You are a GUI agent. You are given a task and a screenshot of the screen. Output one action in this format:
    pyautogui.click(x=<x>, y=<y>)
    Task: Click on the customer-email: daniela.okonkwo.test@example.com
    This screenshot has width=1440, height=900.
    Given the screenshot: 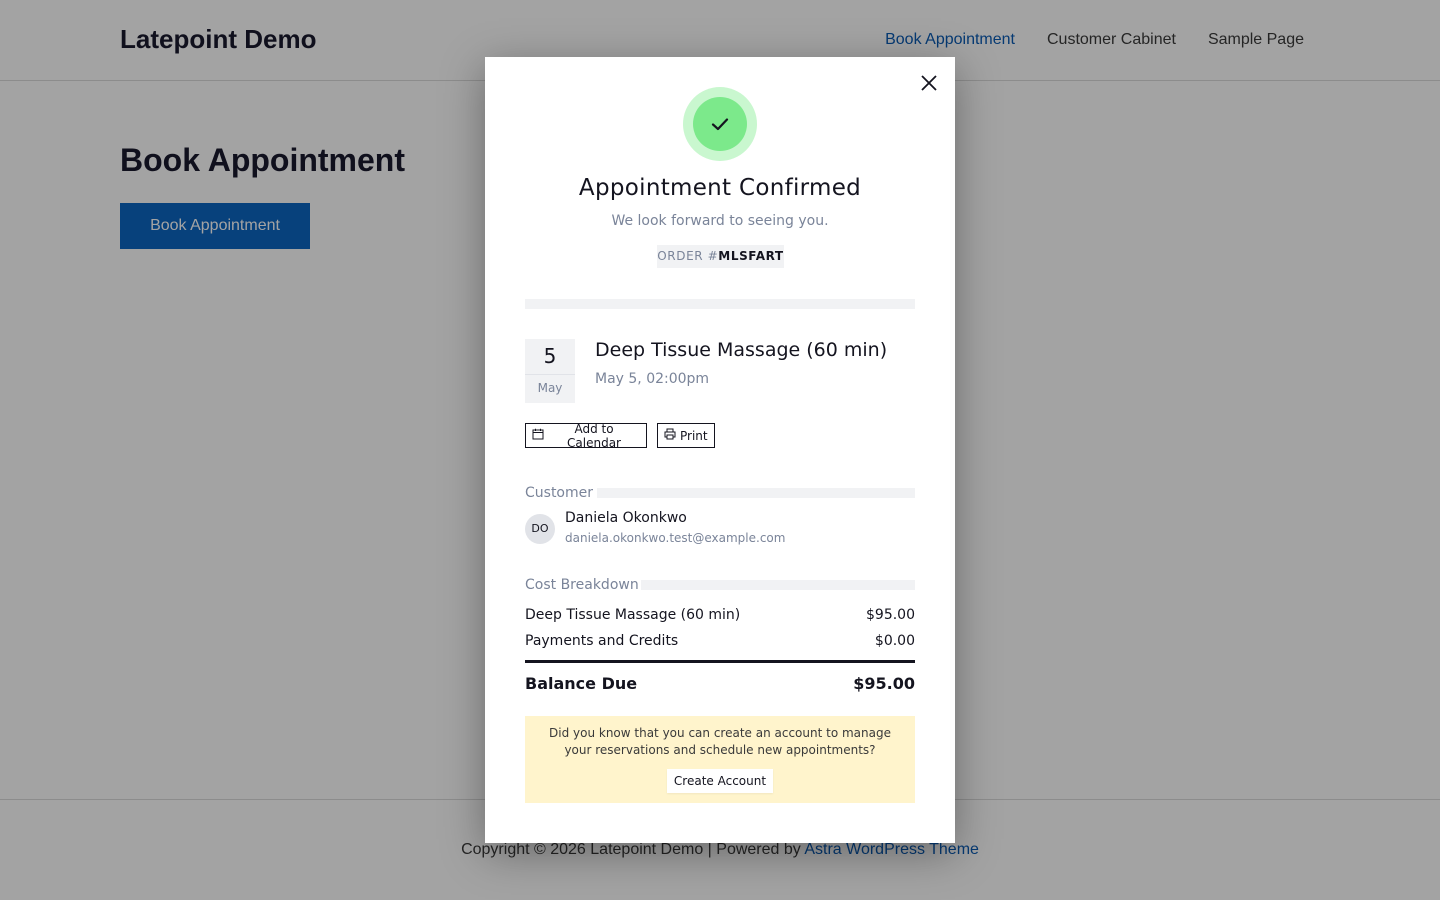 What is the action you would take?
    pyautogui.click(x=675, y=538)
    